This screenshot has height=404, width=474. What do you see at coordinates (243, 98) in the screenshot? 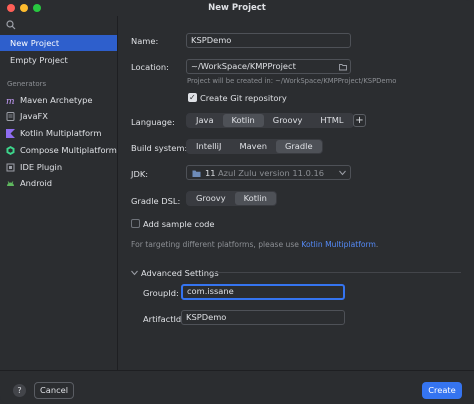
I see `git-label: Create Git repository` at bounding box center [243, 98].